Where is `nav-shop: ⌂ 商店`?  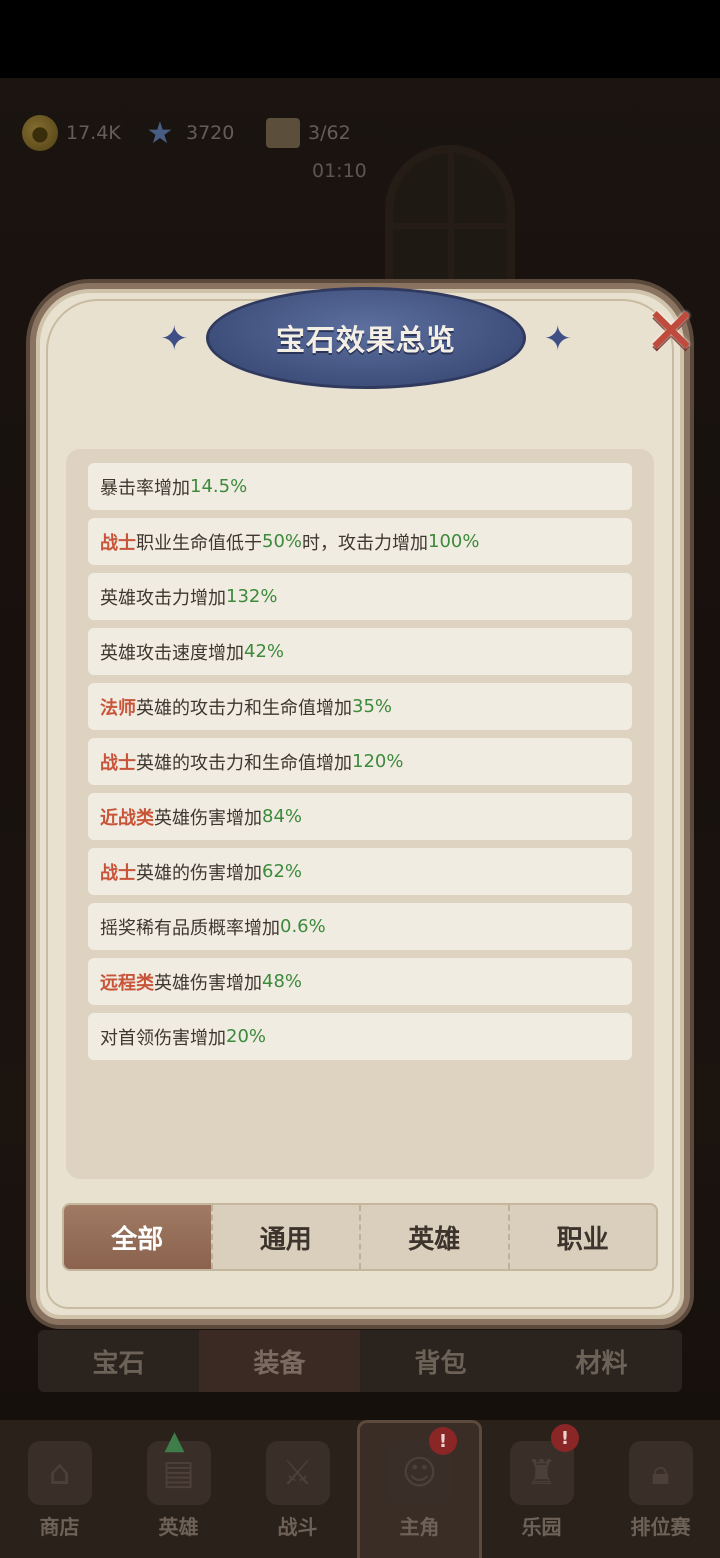 nav-shop: ⌂ 商店 is located at coordinates (59, 1489).